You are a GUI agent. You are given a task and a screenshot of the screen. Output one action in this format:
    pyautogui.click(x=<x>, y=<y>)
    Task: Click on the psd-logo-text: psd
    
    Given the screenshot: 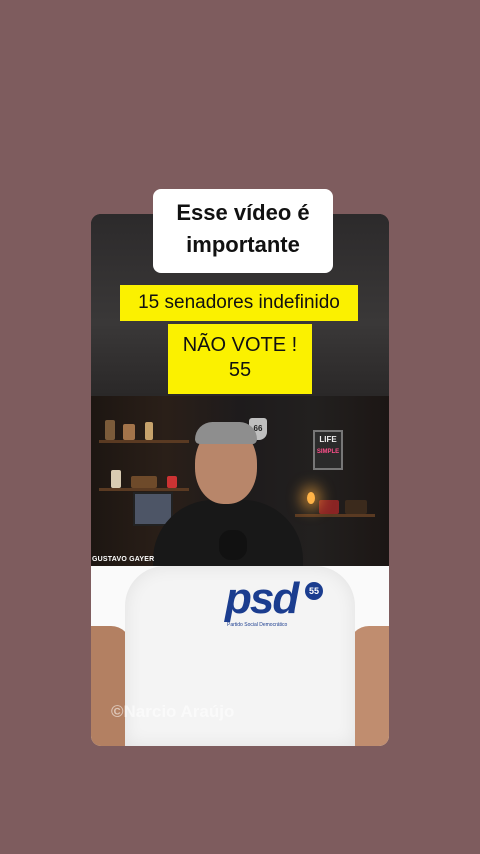 What is the action you would take?
    pyautogui.click(x=262, y=598)
    